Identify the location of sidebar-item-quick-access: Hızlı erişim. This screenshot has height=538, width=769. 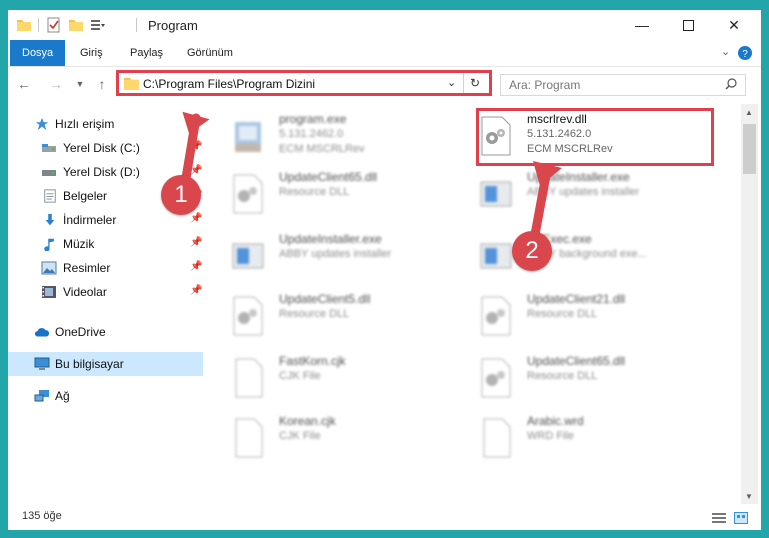
(105, 124).